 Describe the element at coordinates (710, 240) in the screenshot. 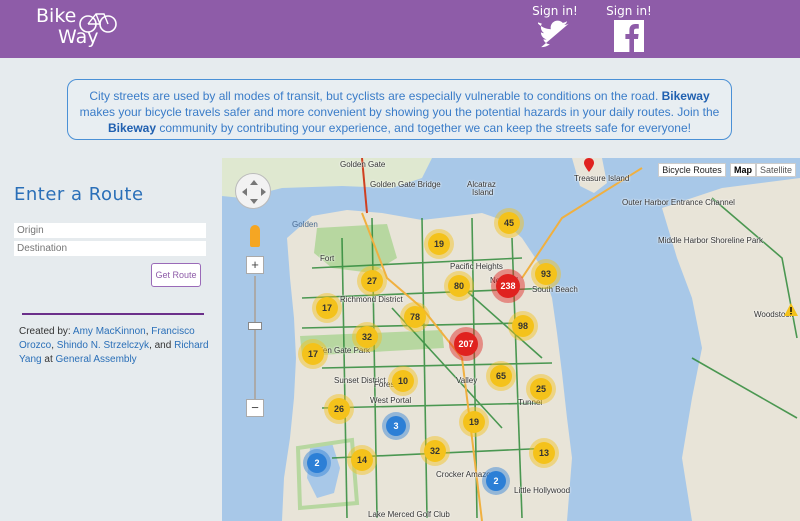

I see `place-middle-harbor: Middle Harbor Shoreline Park` at that location.